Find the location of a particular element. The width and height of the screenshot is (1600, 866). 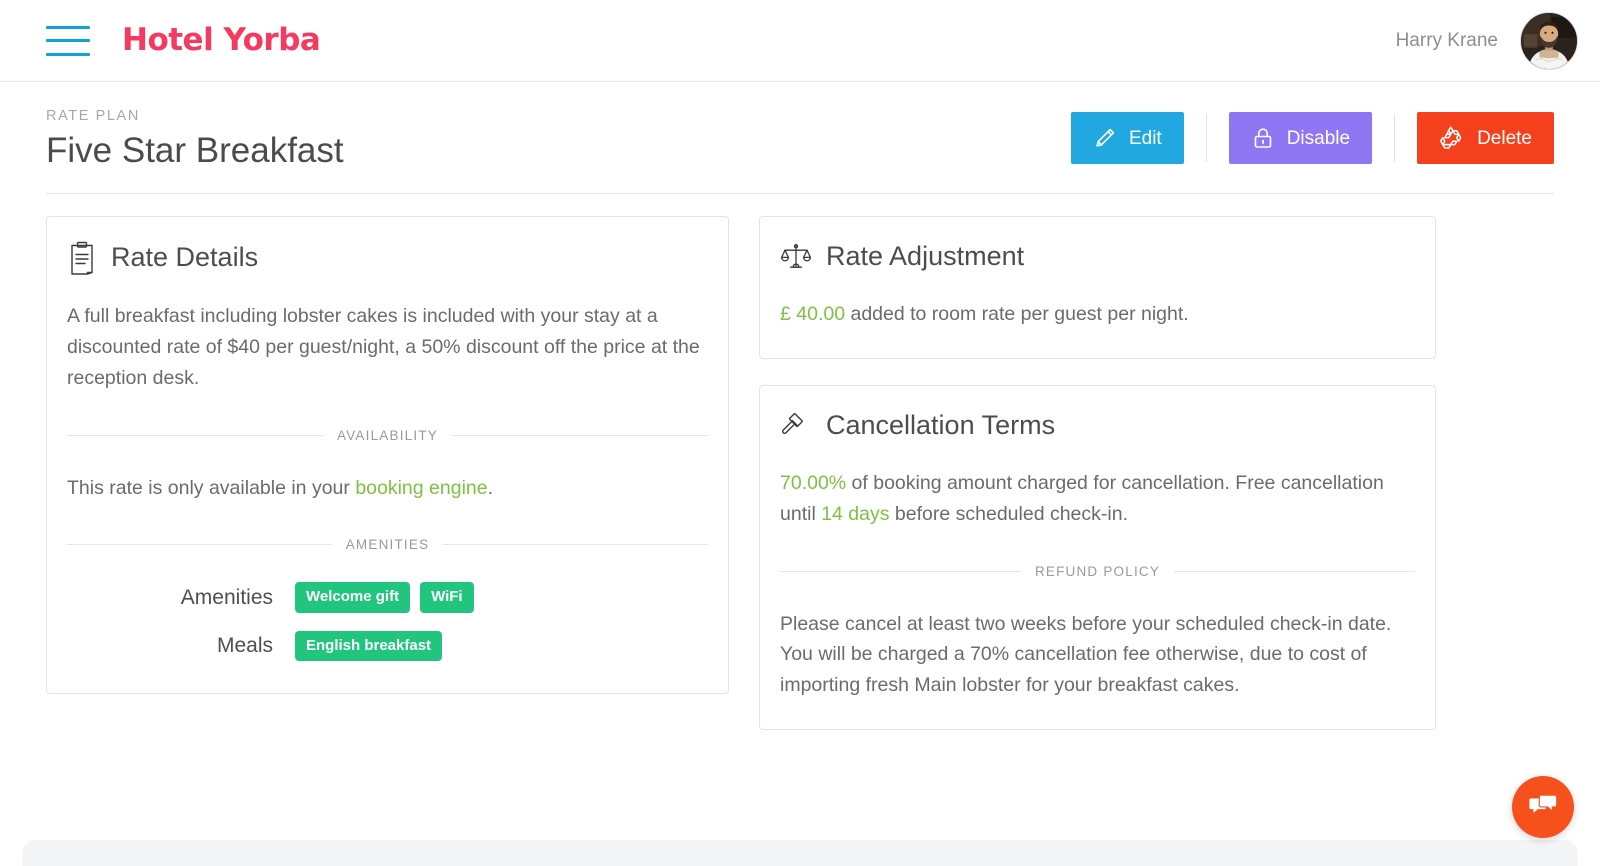

clipboard-icon is located at coordinates (82, 258).